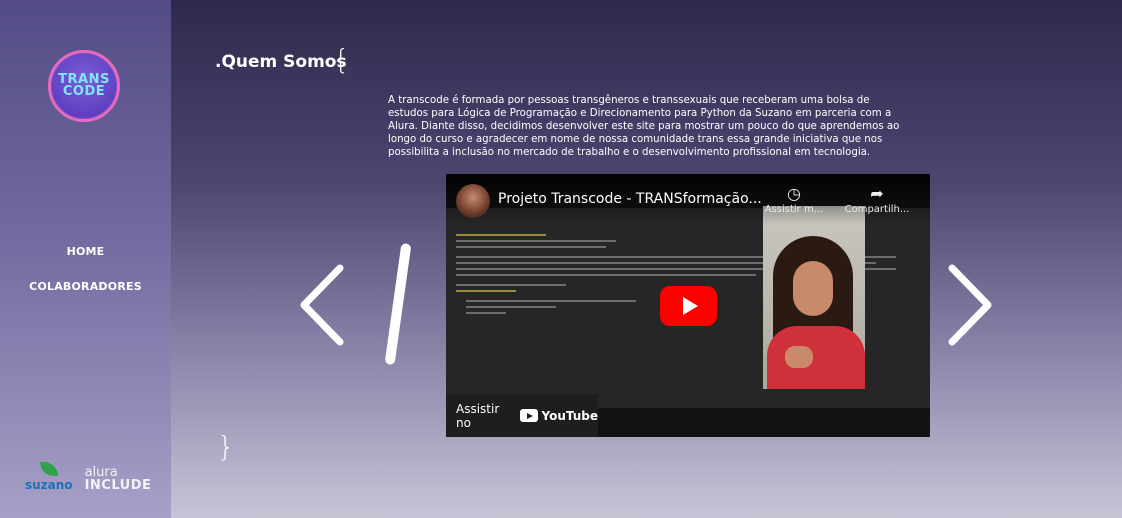  Describe the element at coordinates (321, 305) in the screenshot. I see `chevron-left-icon` at that location.